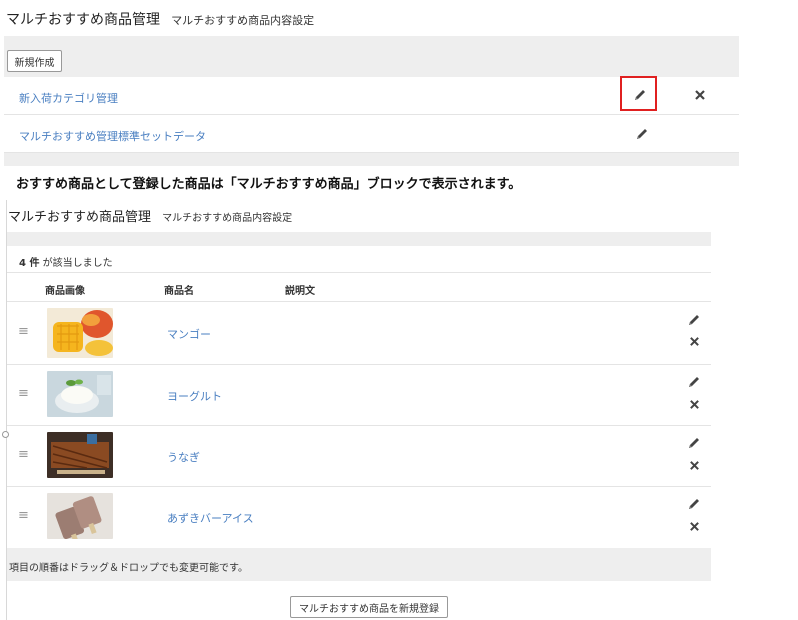 The image size is (798, 620). What do you see at coordinates (80, 333) in the screenshot?
I see `product-image-mango` at bounding box center [80, 333].